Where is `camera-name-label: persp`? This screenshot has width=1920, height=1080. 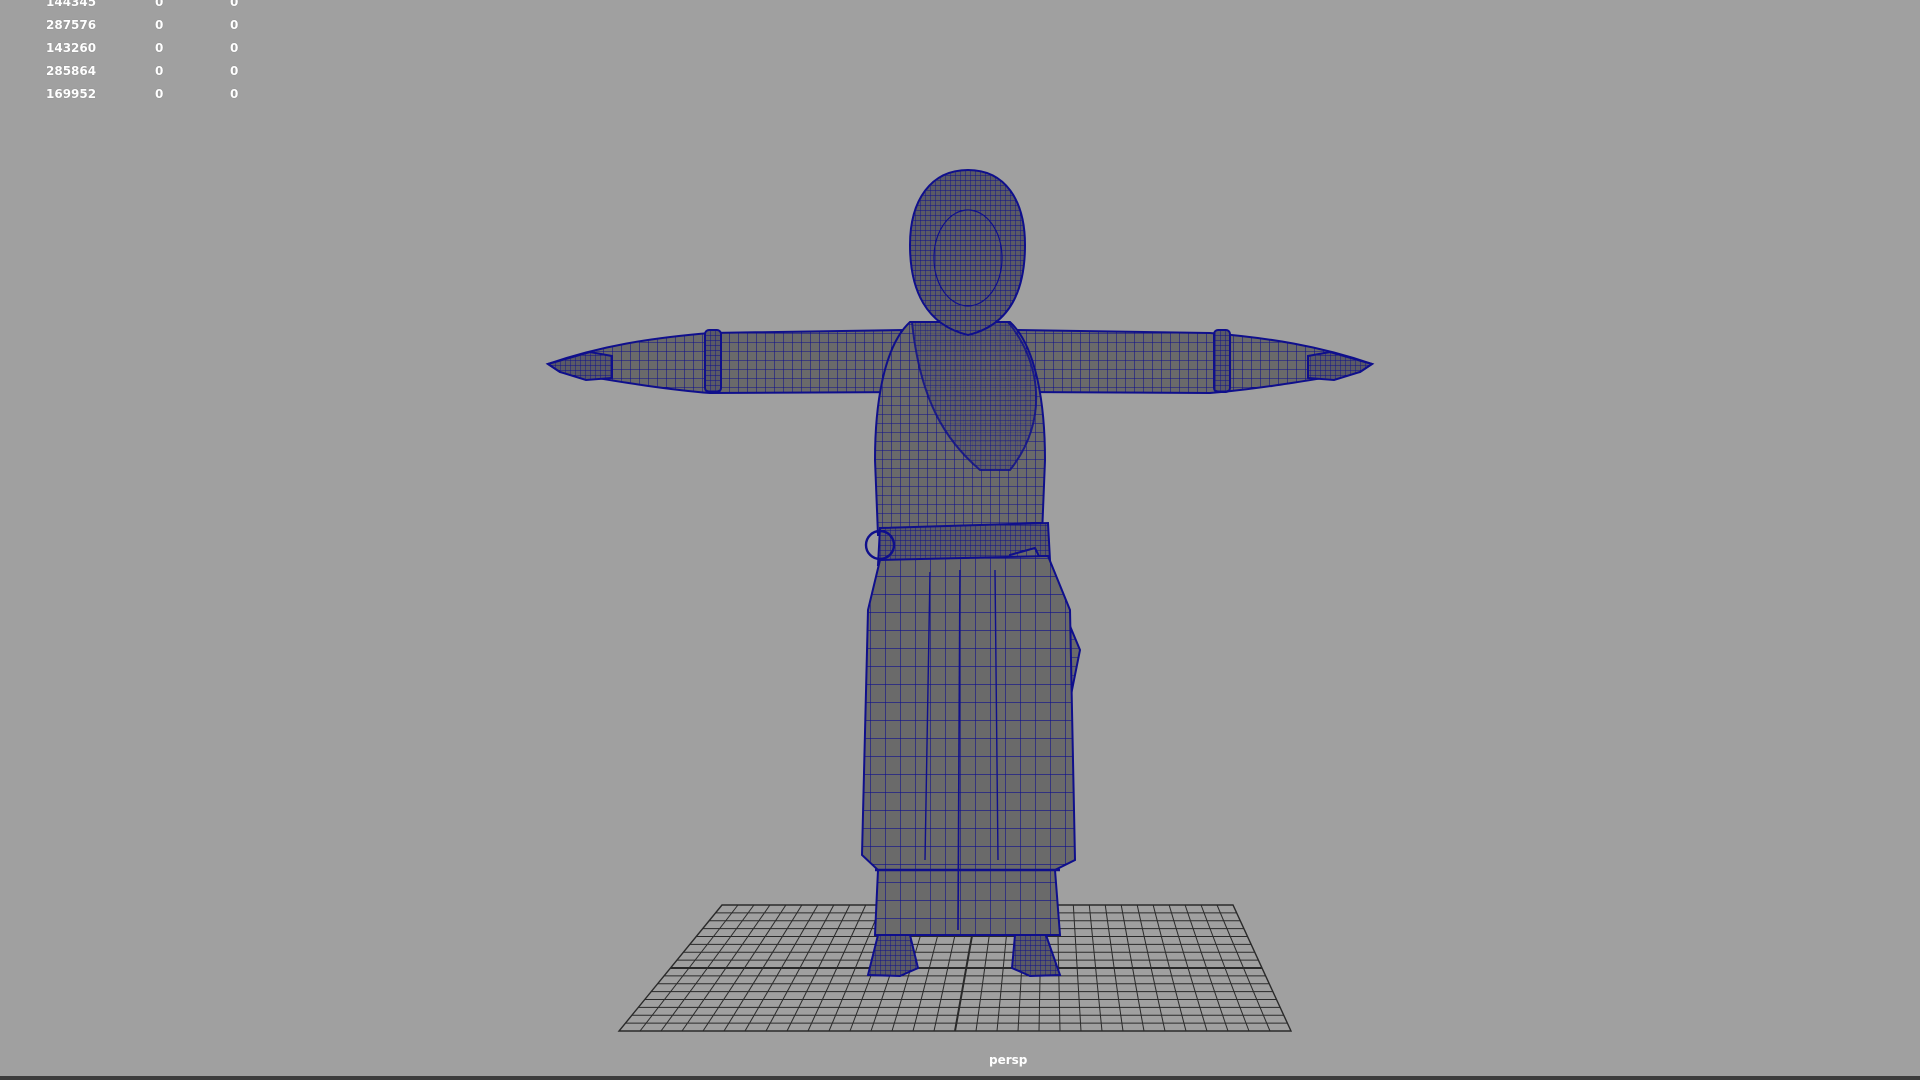 camera-name-label: persp is located at coordinates (1008, 1060).